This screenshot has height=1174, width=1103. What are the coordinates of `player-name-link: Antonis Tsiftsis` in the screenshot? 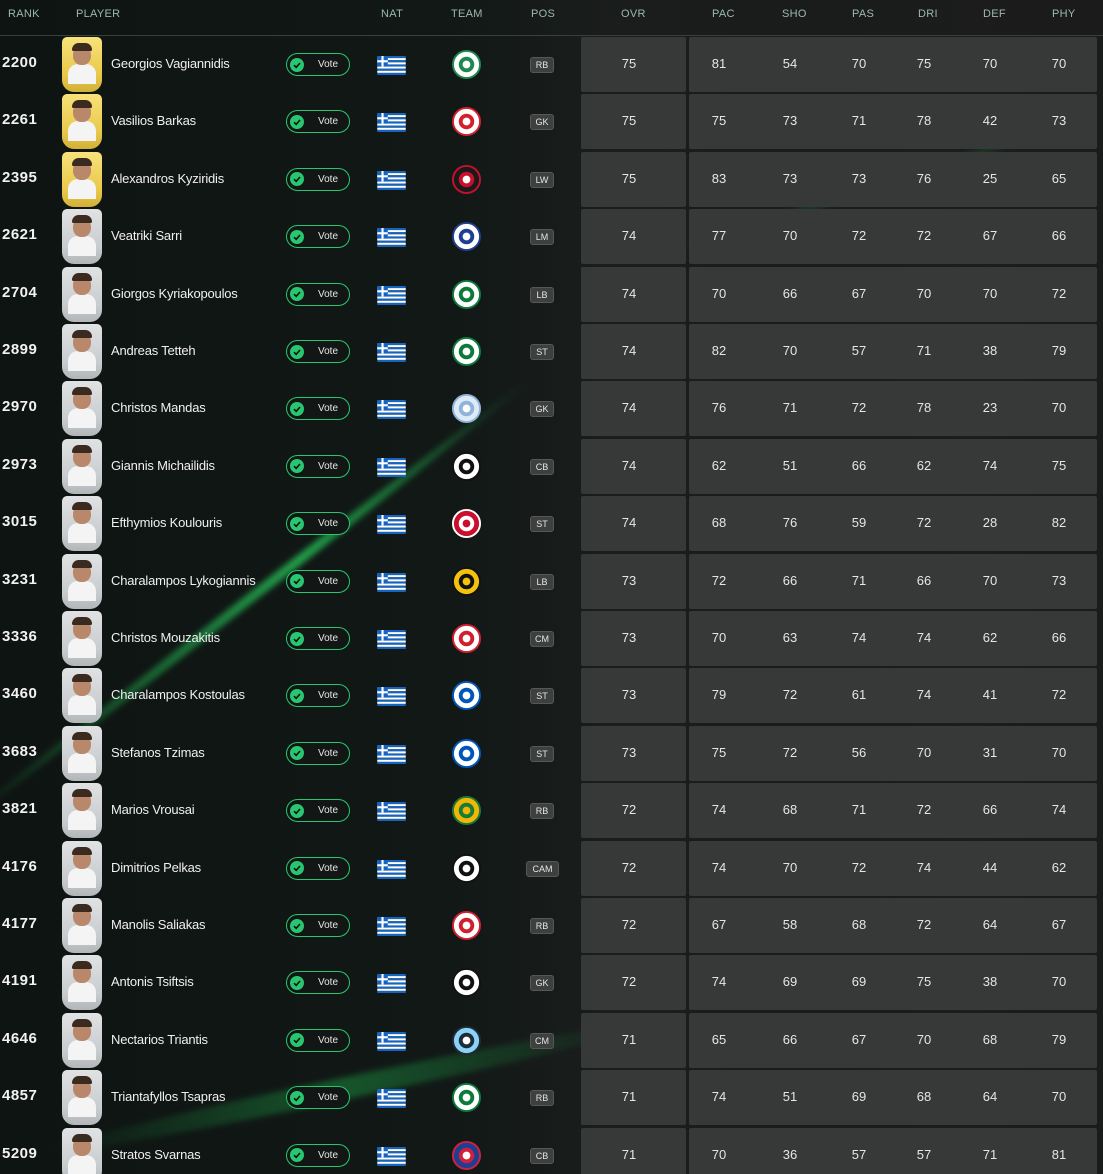 It's located at (152, 981).